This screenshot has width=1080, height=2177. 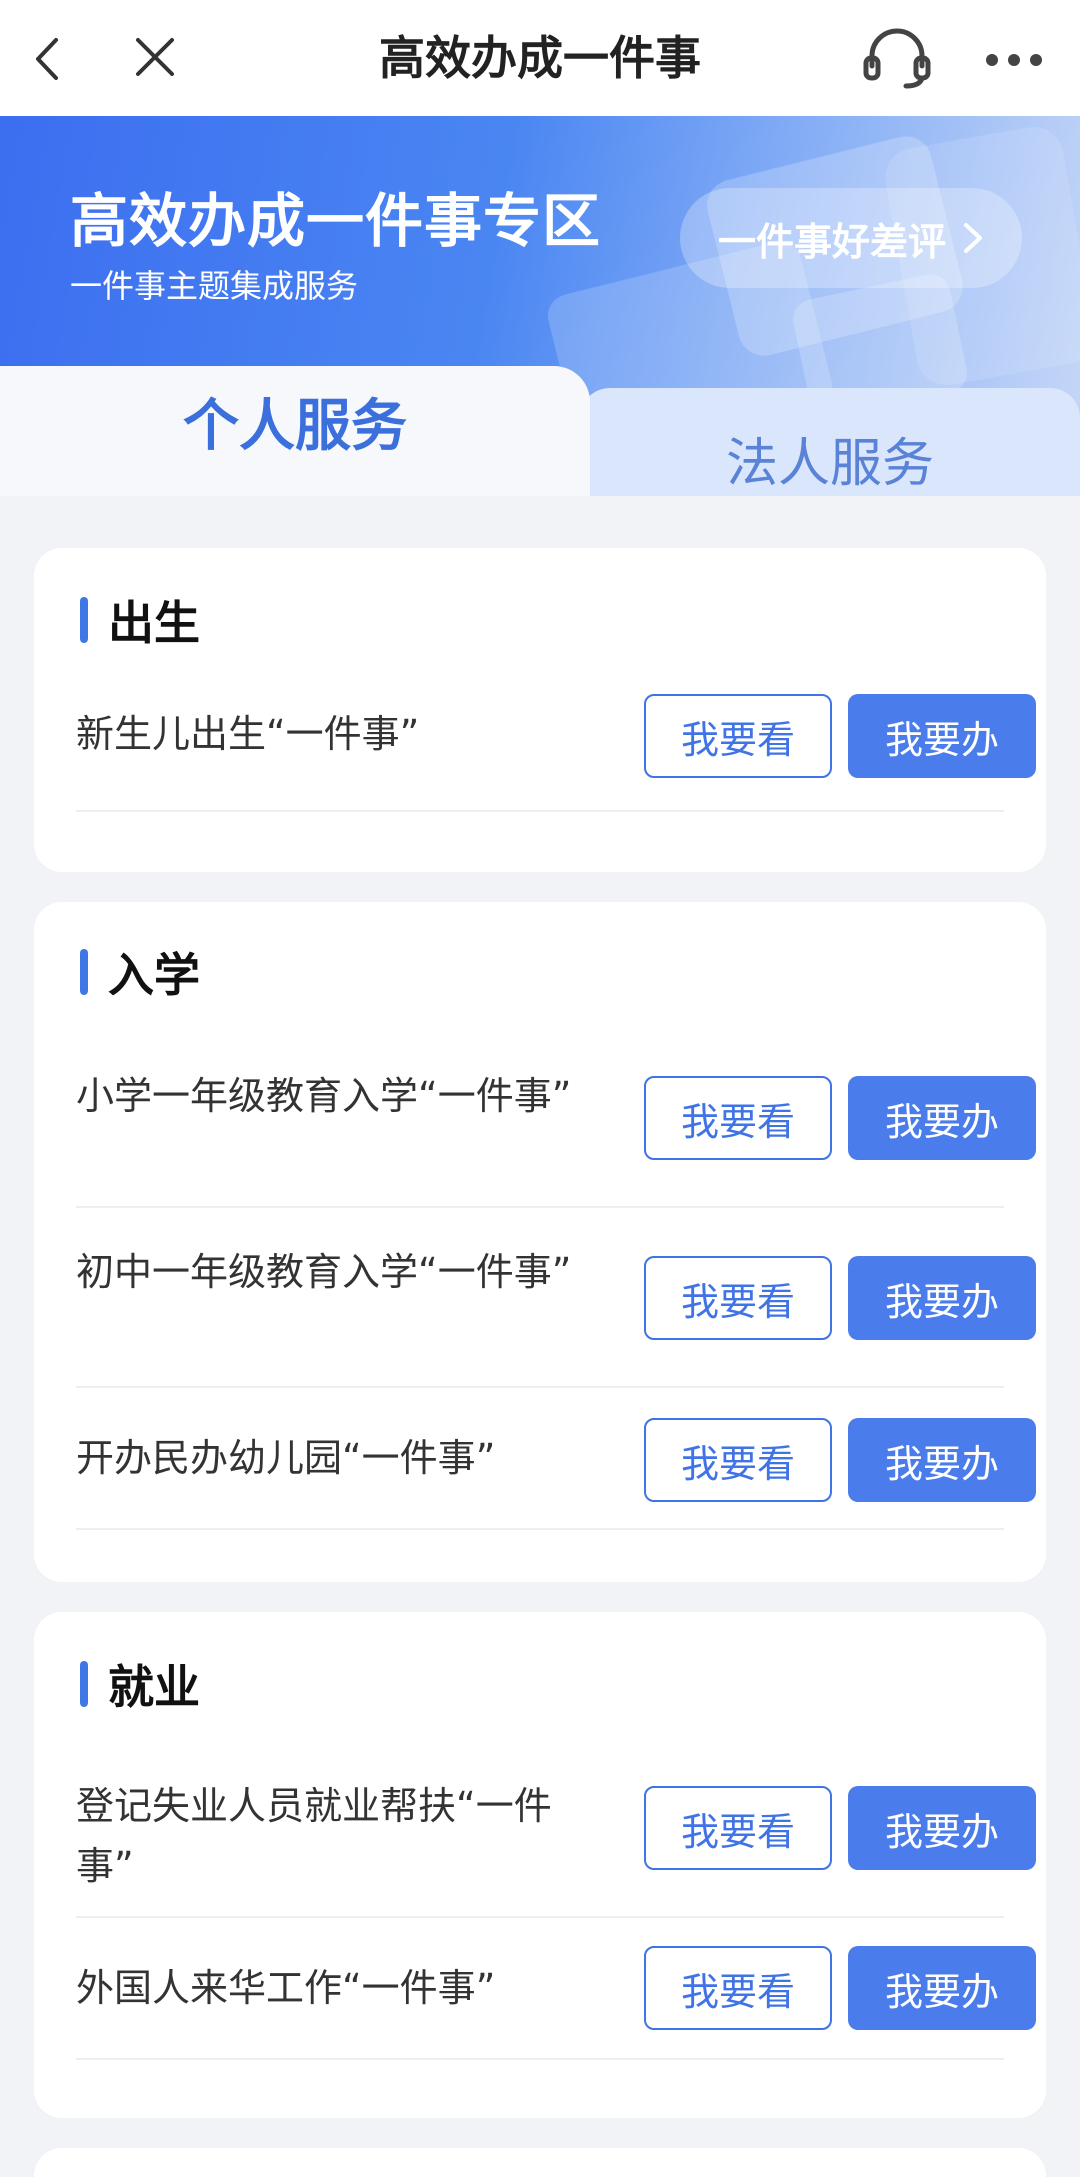 What do you see at coordinates (556, 1132) in the screenshot?
I see `list-item: 小学一年级教育入学“一件事” 我要看 我要办` at bounding box center [556, 1132].